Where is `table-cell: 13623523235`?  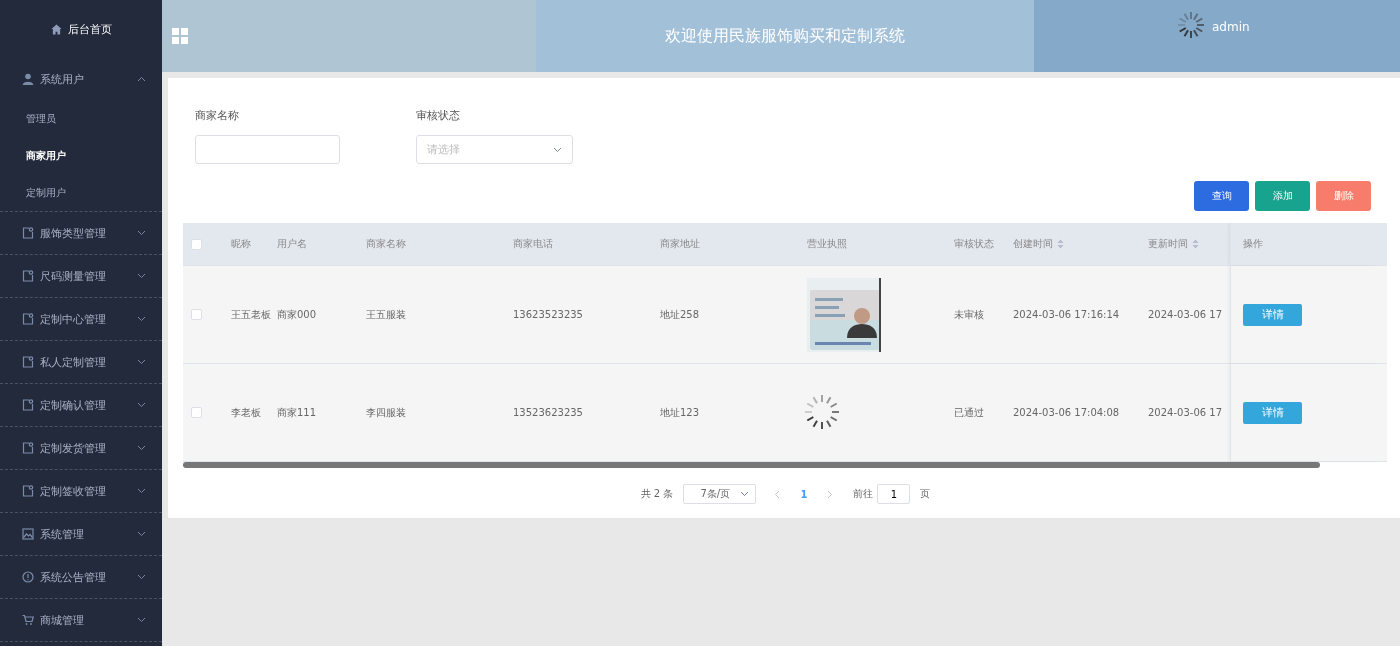 table-cell: 13623523235 is located at coordinates (548, 314).